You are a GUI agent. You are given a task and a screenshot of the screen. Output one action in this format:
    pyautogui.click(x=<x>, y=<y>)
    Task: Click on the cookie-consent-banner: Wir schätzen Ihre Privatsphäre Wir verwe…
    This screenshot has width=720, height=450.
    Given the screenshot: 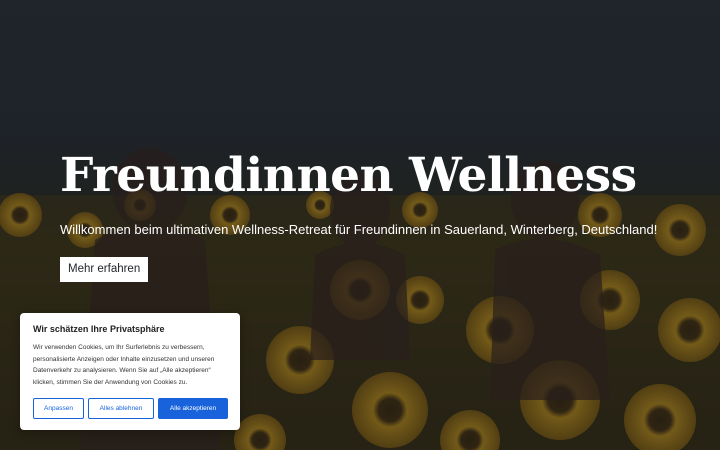 What is the action you would take?
    pyautogui.click(x=130, y=371)
    